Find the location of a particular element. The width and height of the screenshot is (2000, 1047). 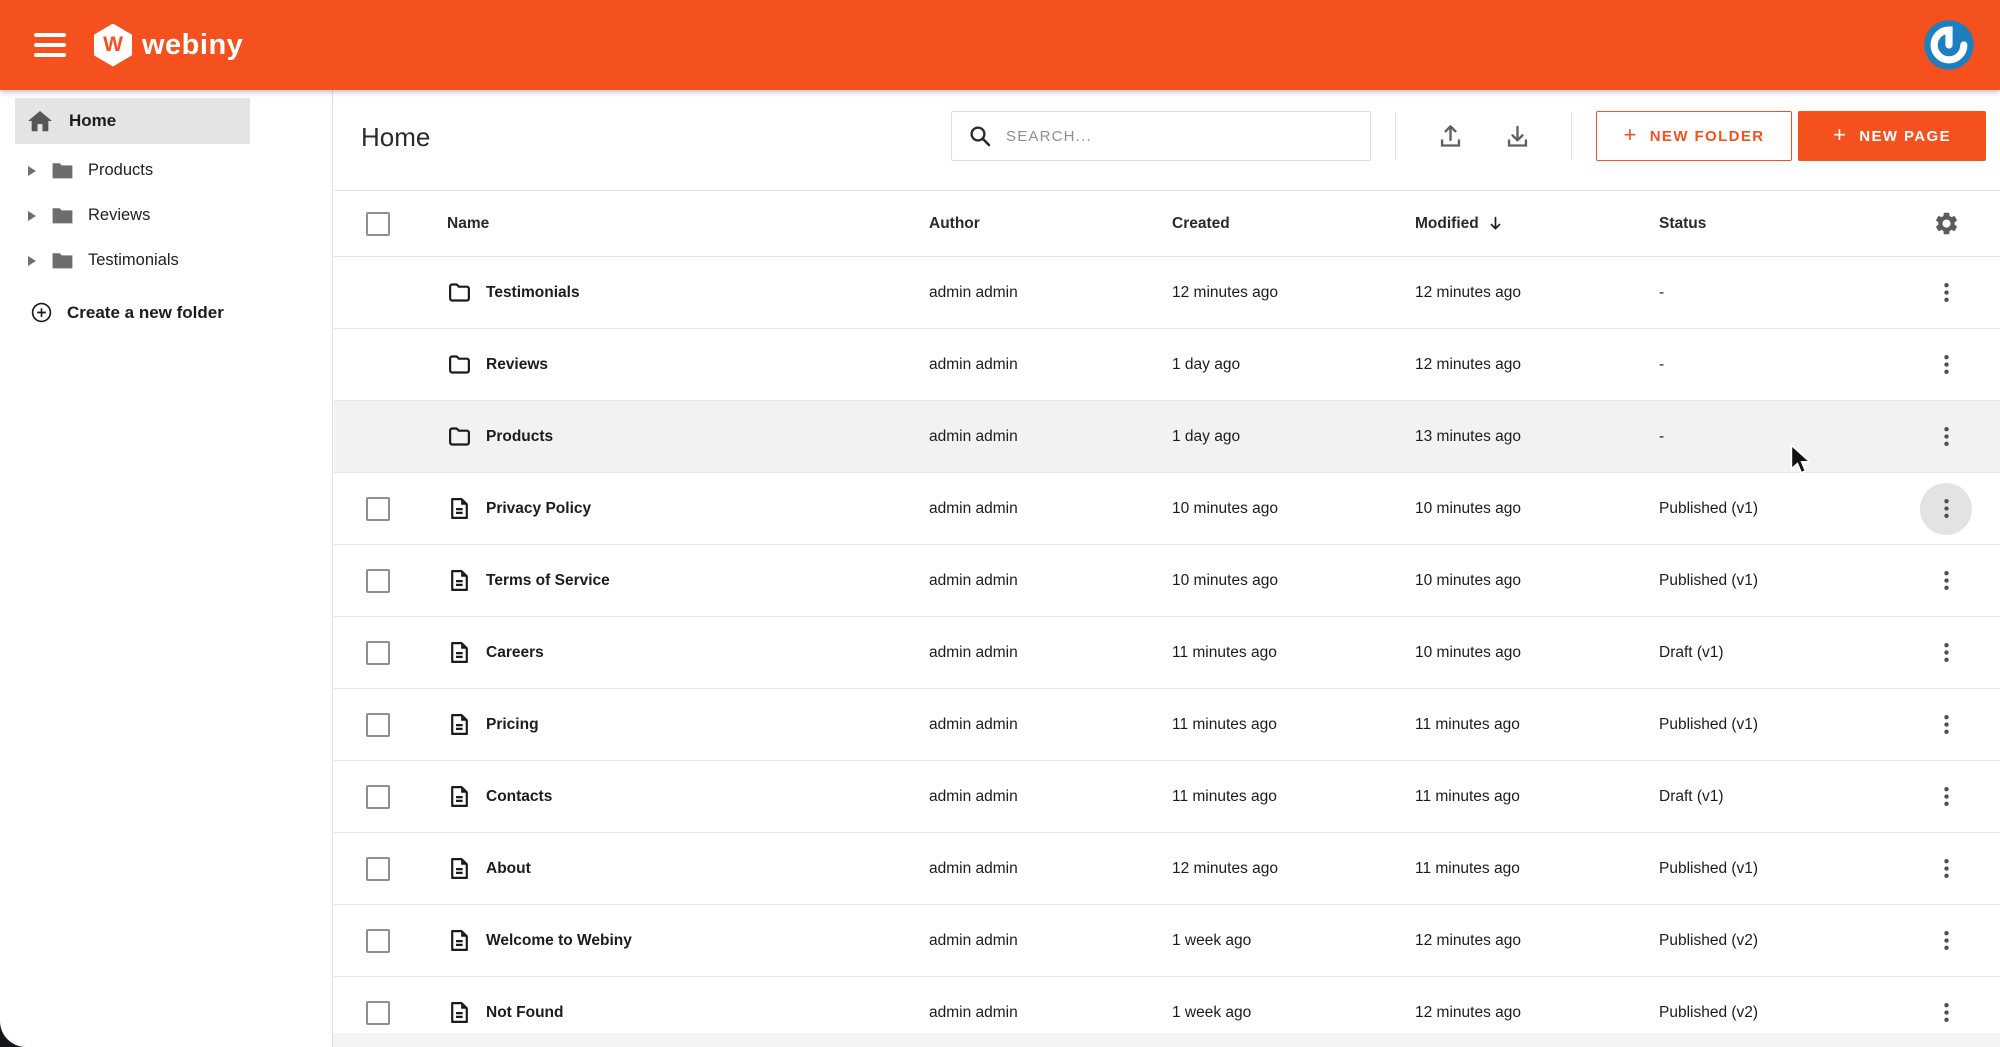

column-header-created: Created is located at coordinates (1293, 224).